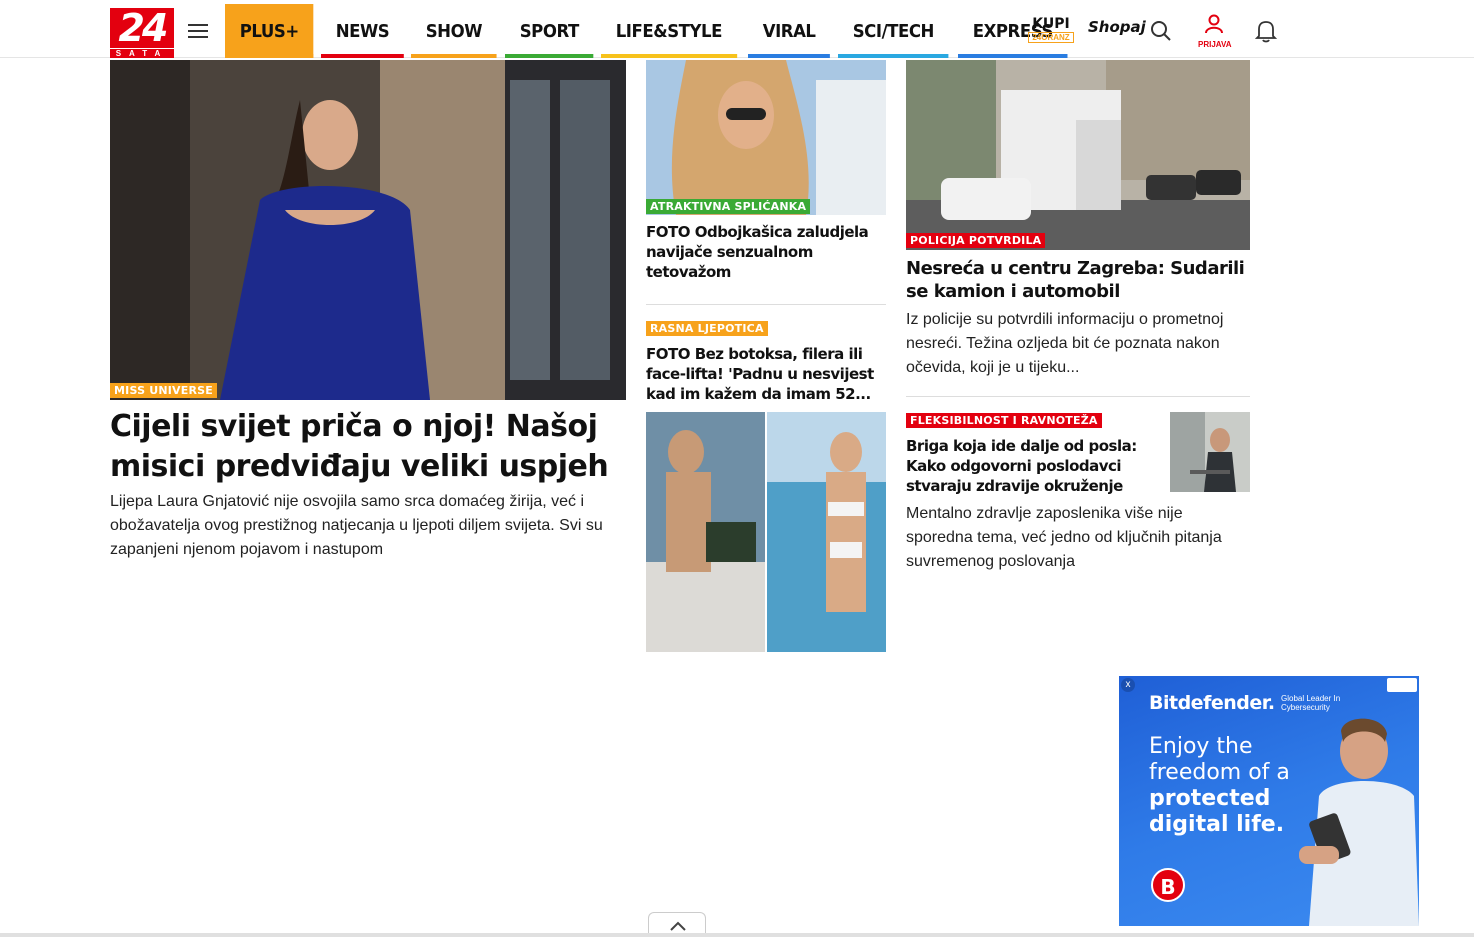 The width and height of the screenshot is (1474, 937). Describe the element at coordinates (1215, 44) in the screenshot. I see `login-label: PRIJAVA` at that location.